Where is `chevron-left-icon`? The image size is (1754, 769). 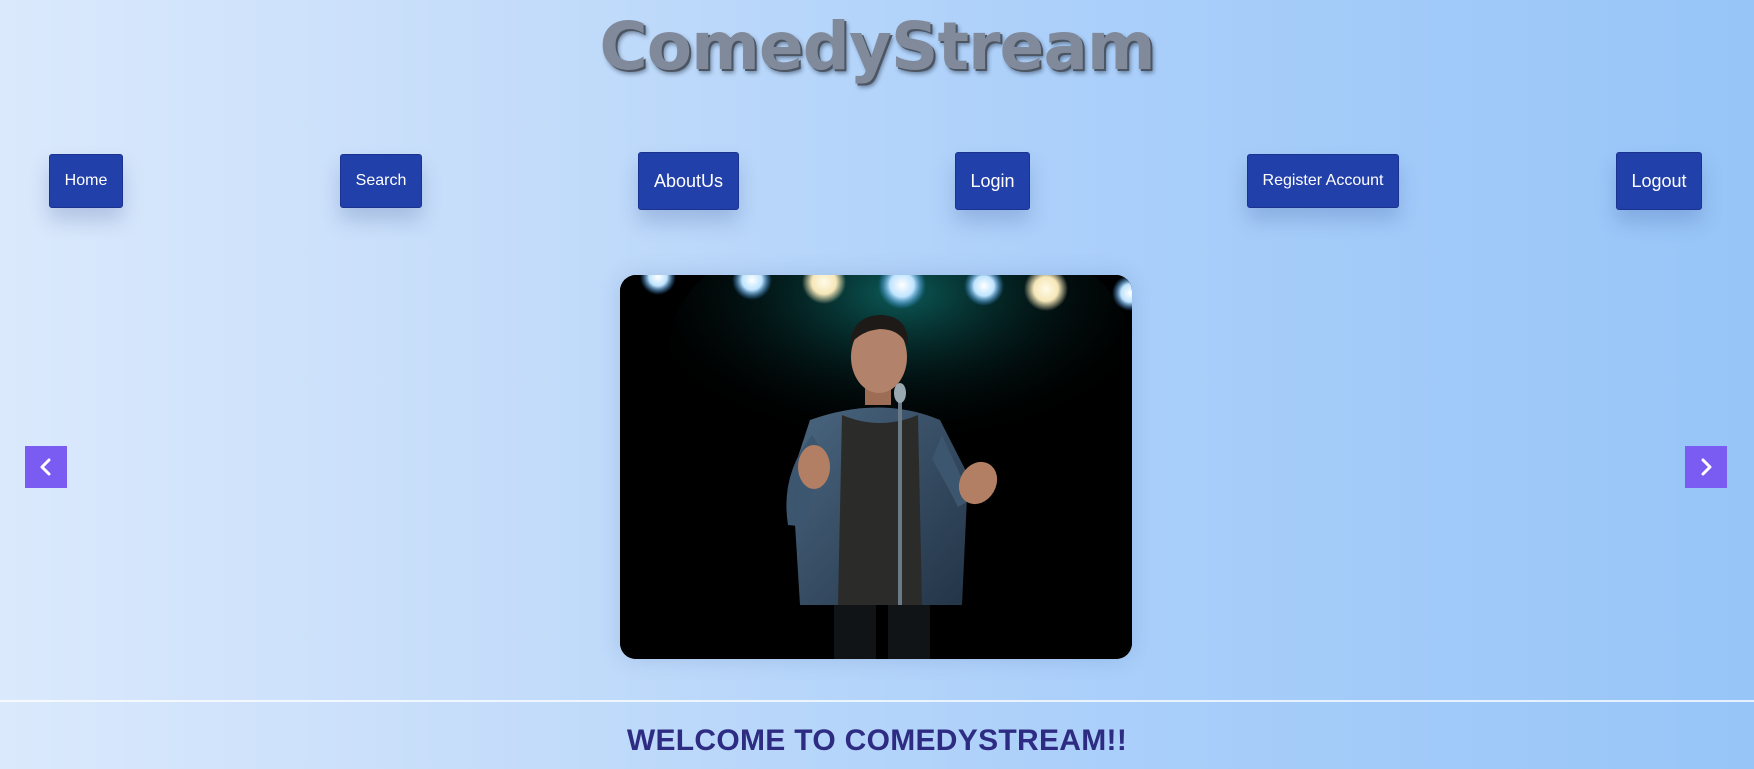
chevron-left-icon is located at coordinates (45, 467).